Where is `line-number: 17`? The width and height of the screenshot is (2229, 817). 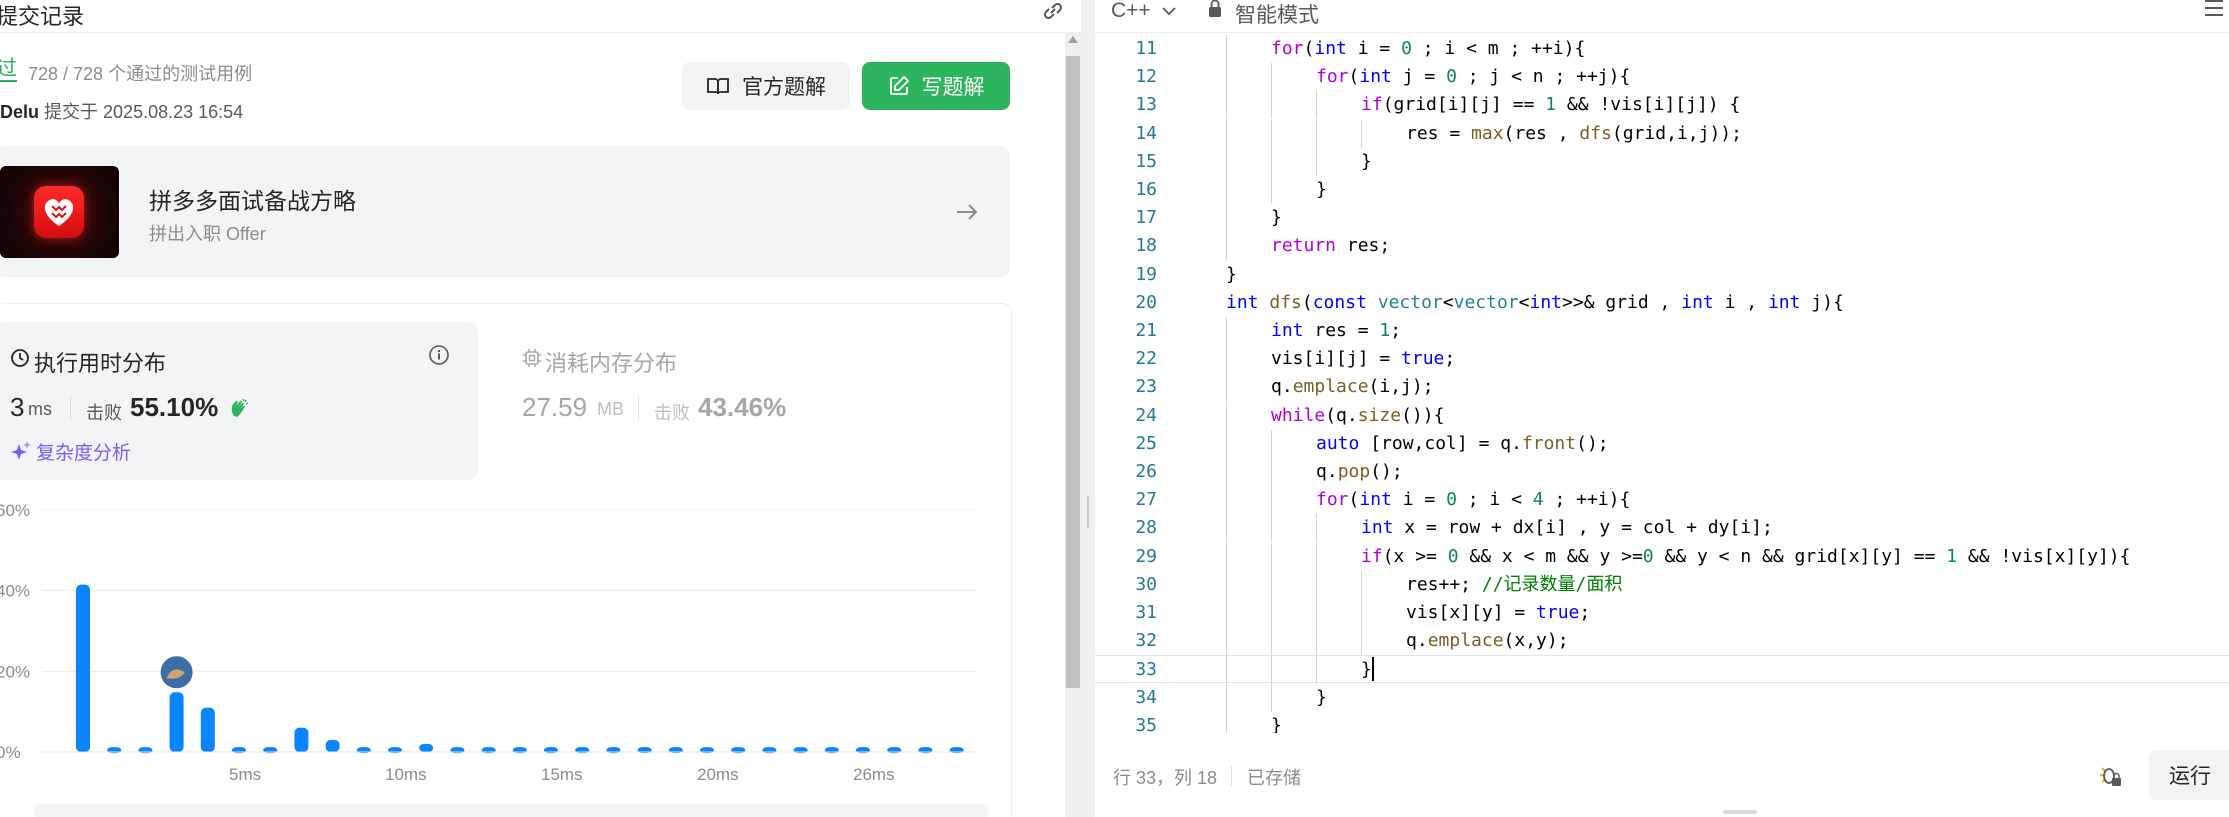
line-number: 17 is located at coordinates (1146, 218).